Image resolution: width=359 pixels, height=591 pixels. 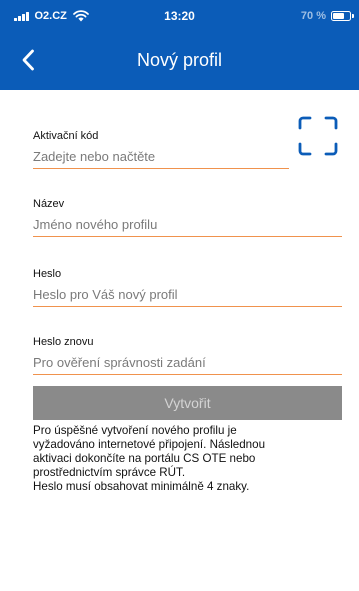 I want to click on password-input, so click(x=187, y=296).